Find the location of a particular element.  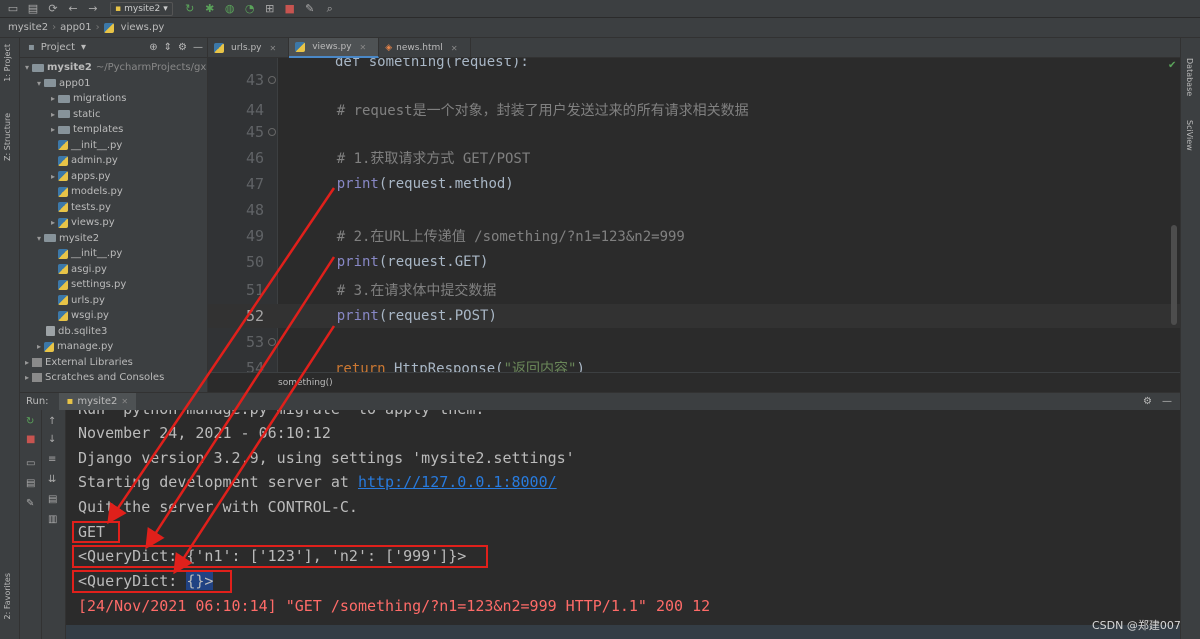

nav-crumb-file: views.py is located at coordinates (143, 27).